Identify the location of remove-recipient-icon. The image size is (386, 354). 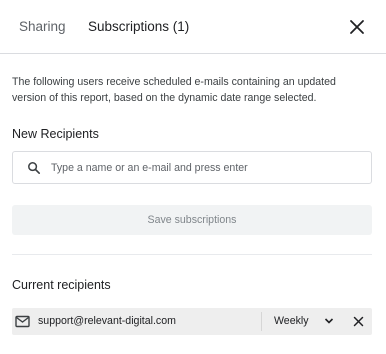
(358, 321).